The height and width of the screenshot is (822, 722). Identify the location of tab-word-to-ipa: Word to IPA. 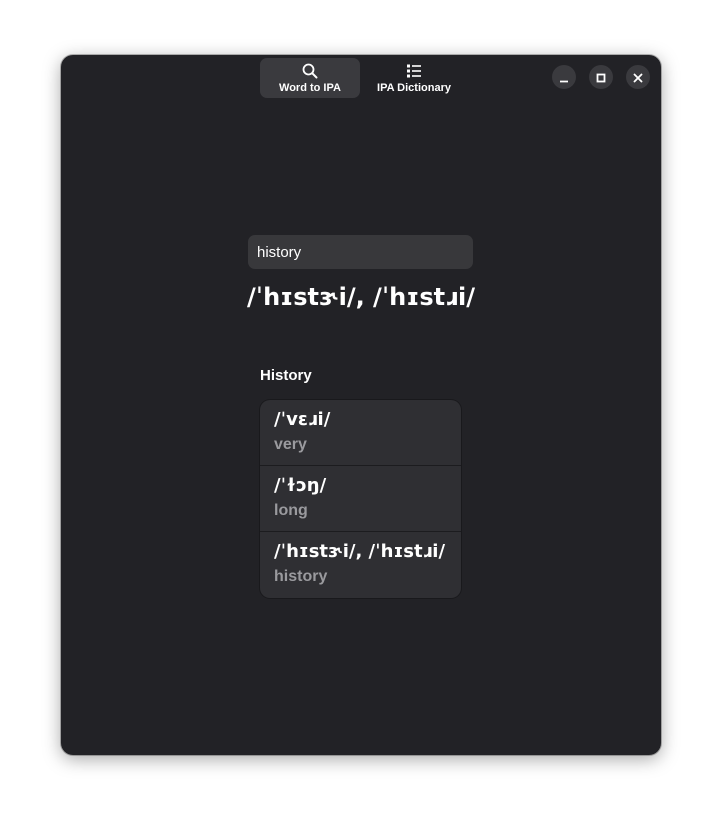
(310, 78).